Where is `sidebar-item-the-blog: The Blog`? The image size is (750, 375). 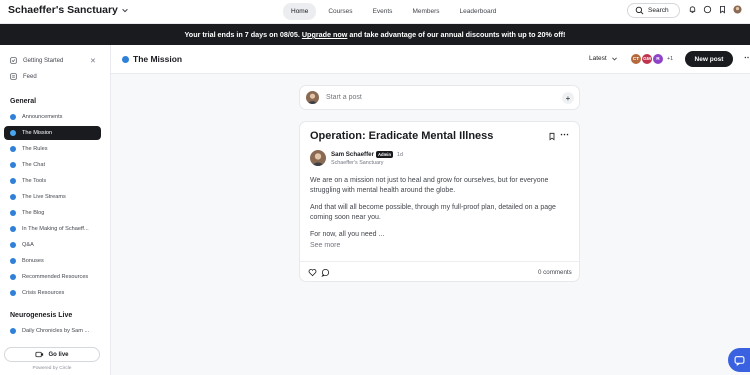
sidebar-item-the-blog: The Blog is located at coordinates (52, 213).